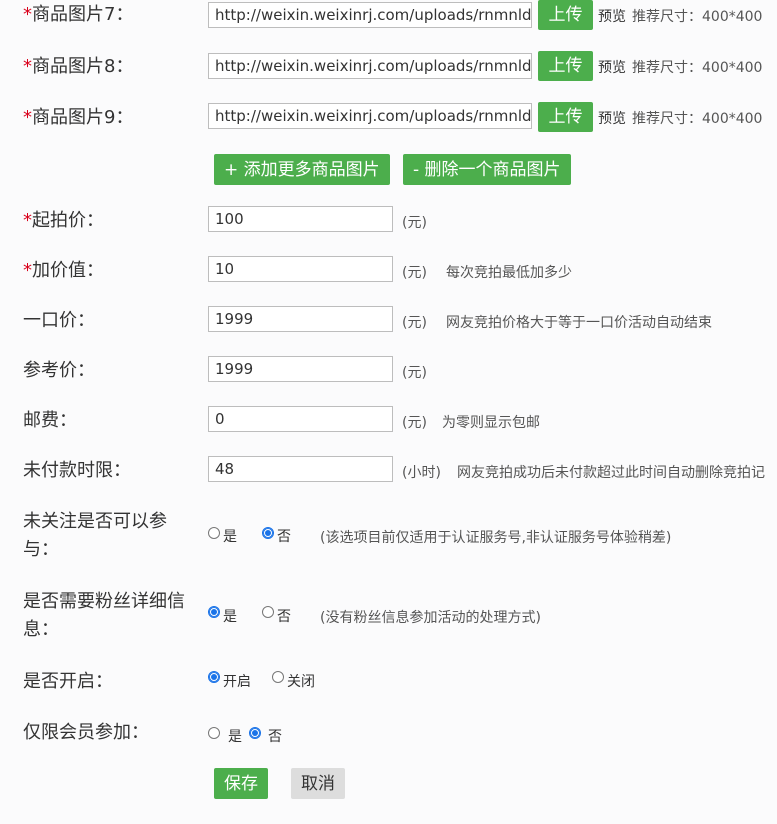 The width and height of the screenshot is (777, 824). I want to click on unfollowed-yes-radio, so click(214, 533).